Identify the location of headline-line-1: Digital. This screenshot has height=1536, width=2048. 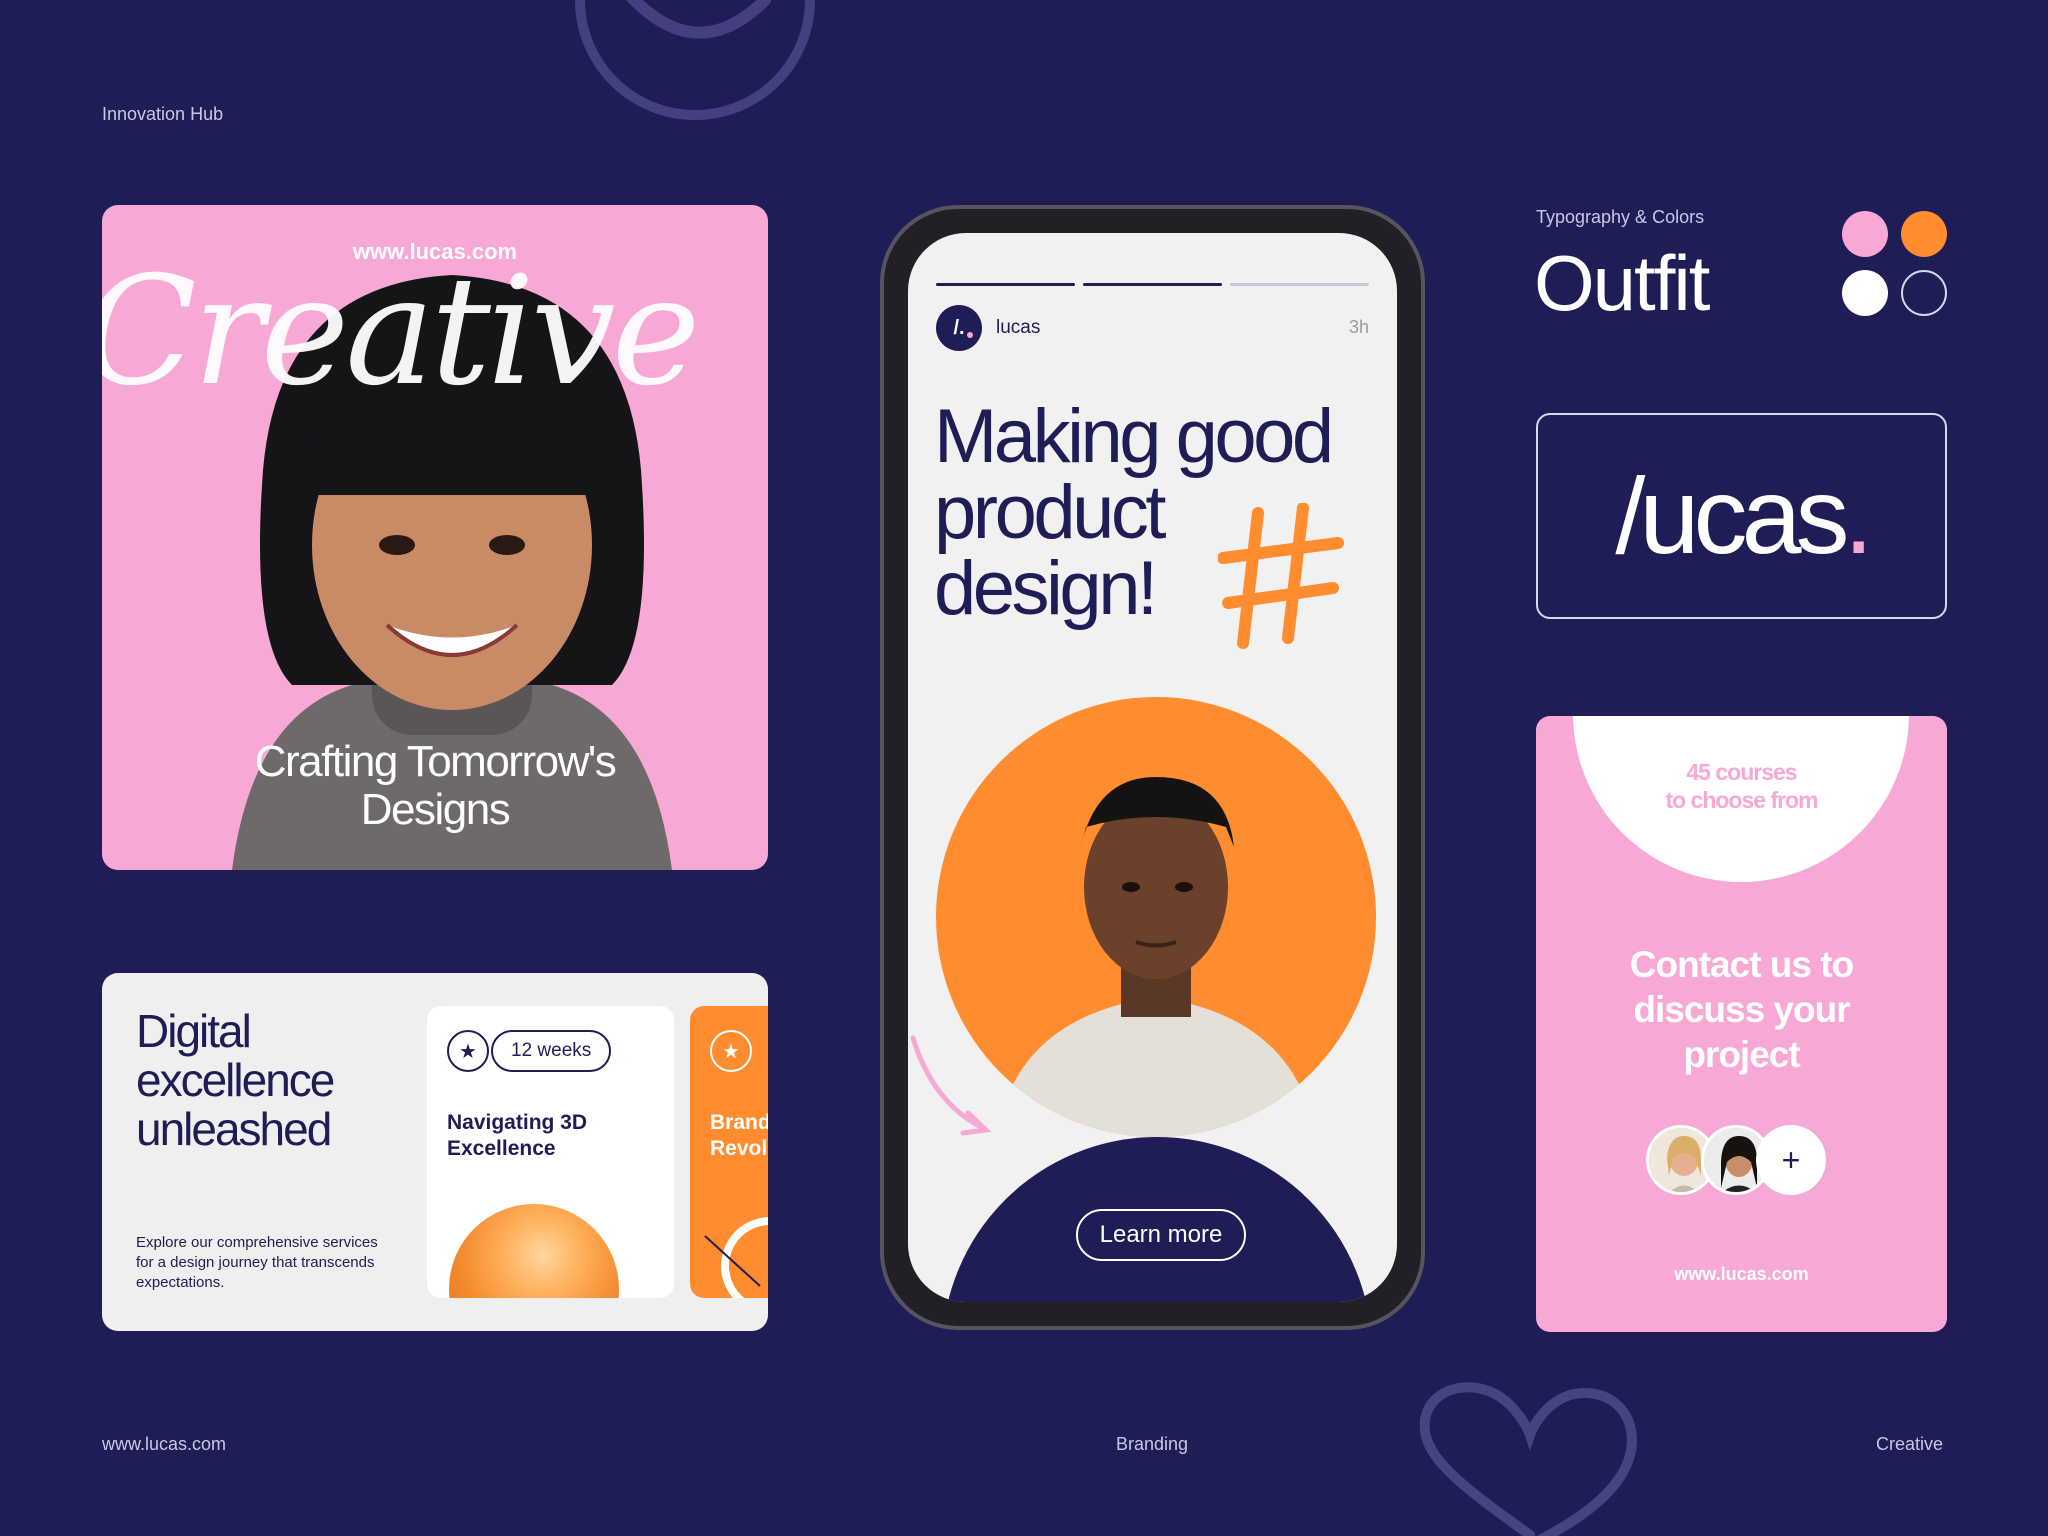
(194, 1031).